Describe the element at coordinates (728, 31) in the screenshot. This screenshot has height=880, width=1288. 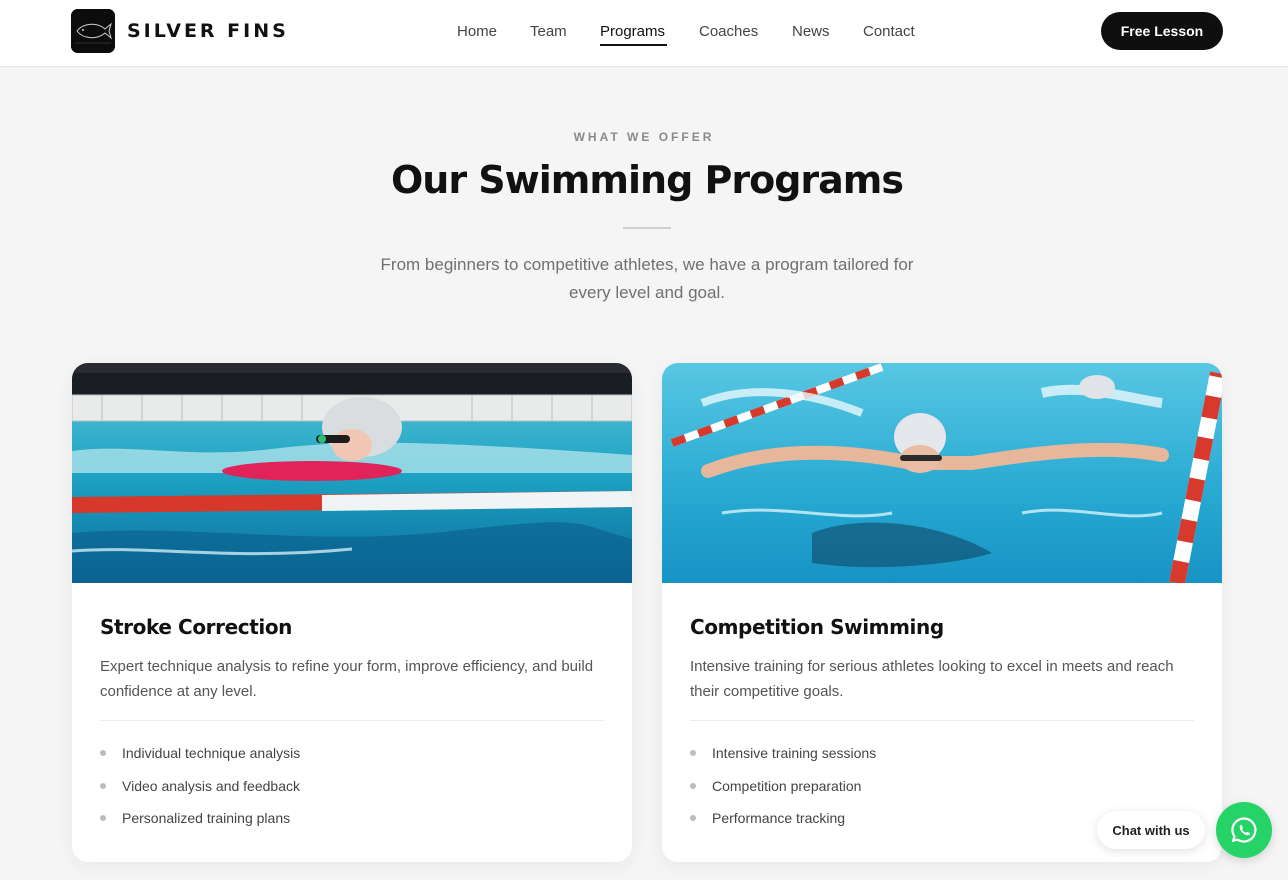
I see `nav-coaches: Coaches` at that location.